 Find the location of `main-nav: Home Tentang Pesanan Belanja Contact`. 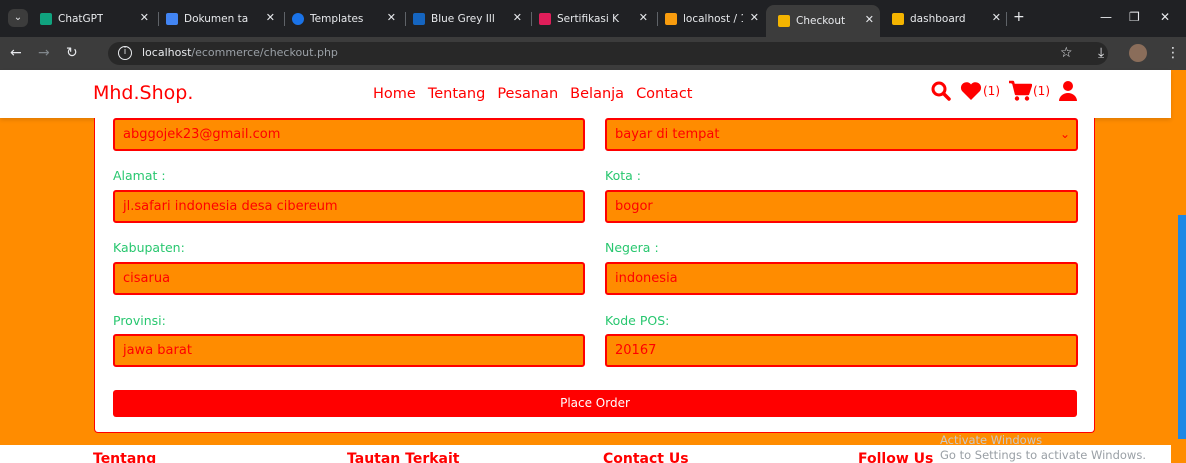

main-nav: Home Tentang Pesanan Belanja Contact is located at coordinates (532, 94).